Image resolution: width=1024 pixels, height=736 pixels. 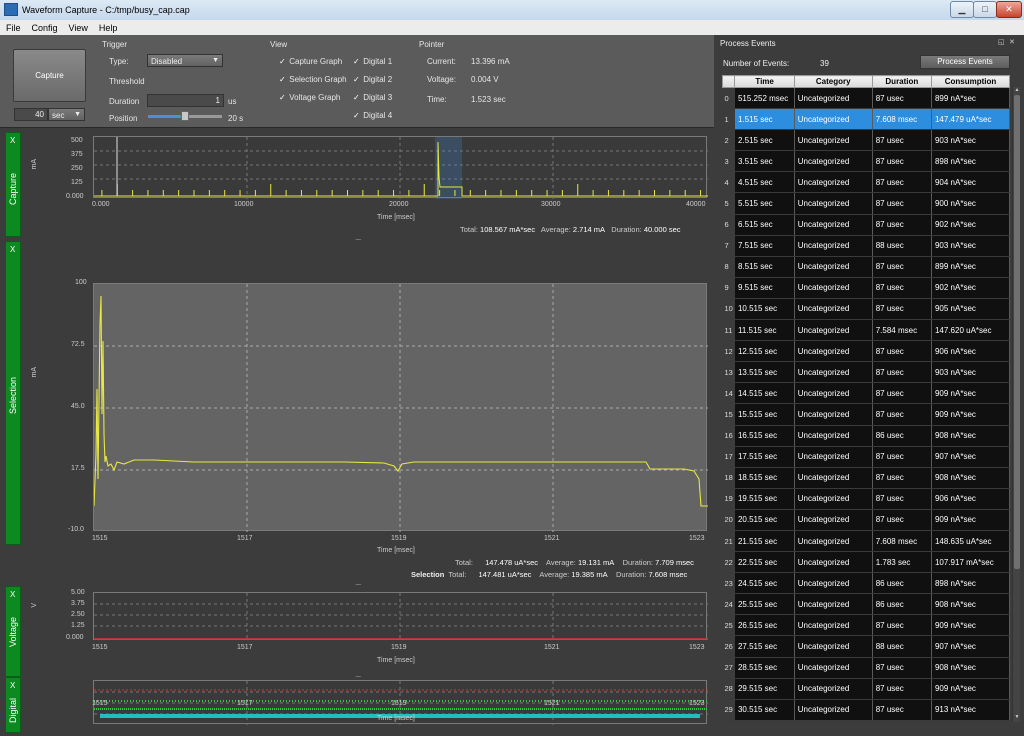 I want to click on close-digital-graph-icon: X, so click(x=12, y=685).